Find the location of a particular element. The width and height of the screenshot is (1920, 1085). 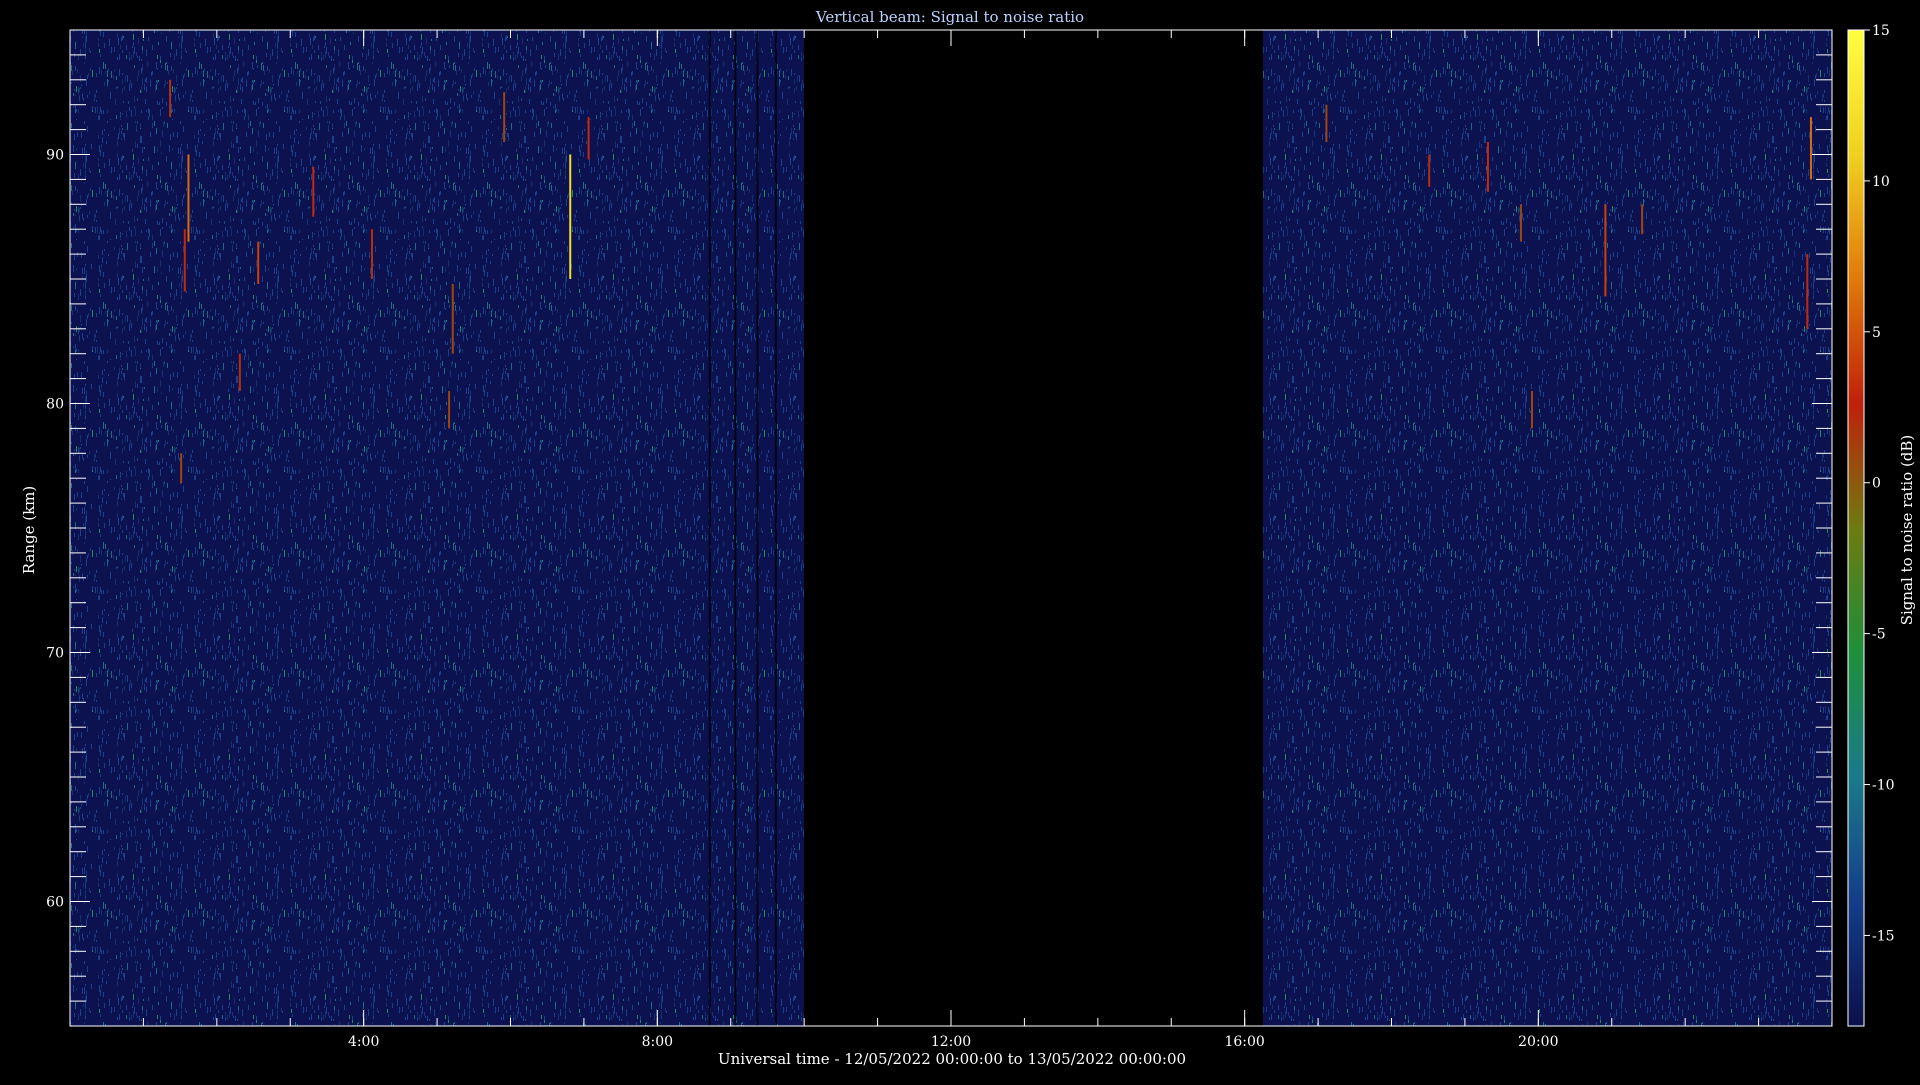

x-tick-label: 4:00 is located at coordinates (363, 1042).